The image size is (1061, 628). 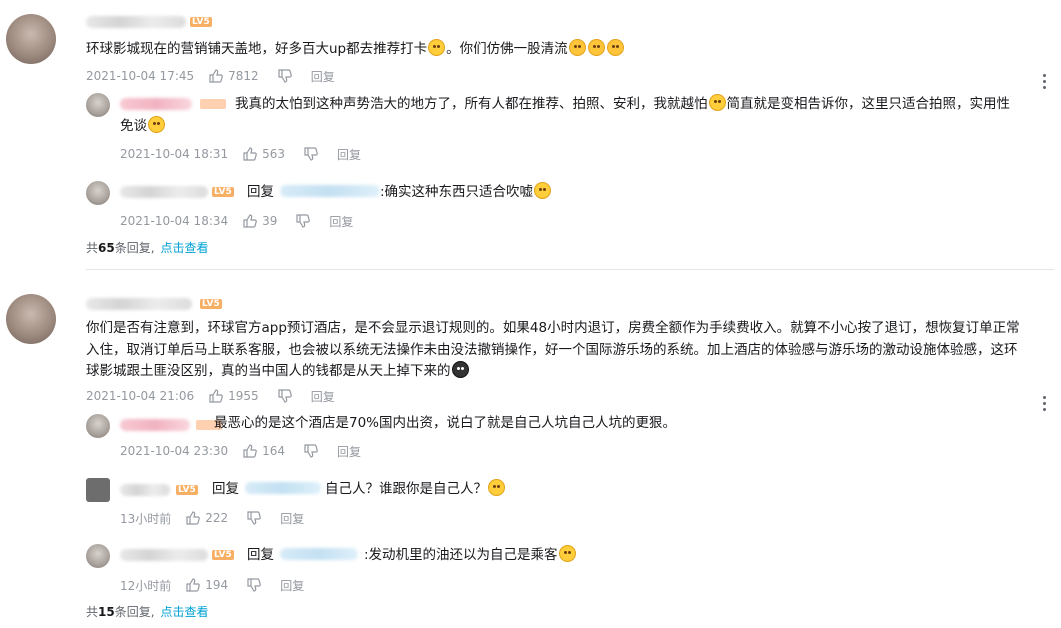 What do you see at coordinates (278, 371) in the screenshot?
I see `comment-text-line-3: 球影城跟土匪没区别，真的当中国人的钱都是从天上掉下来的` at bounding box center [278, 371].